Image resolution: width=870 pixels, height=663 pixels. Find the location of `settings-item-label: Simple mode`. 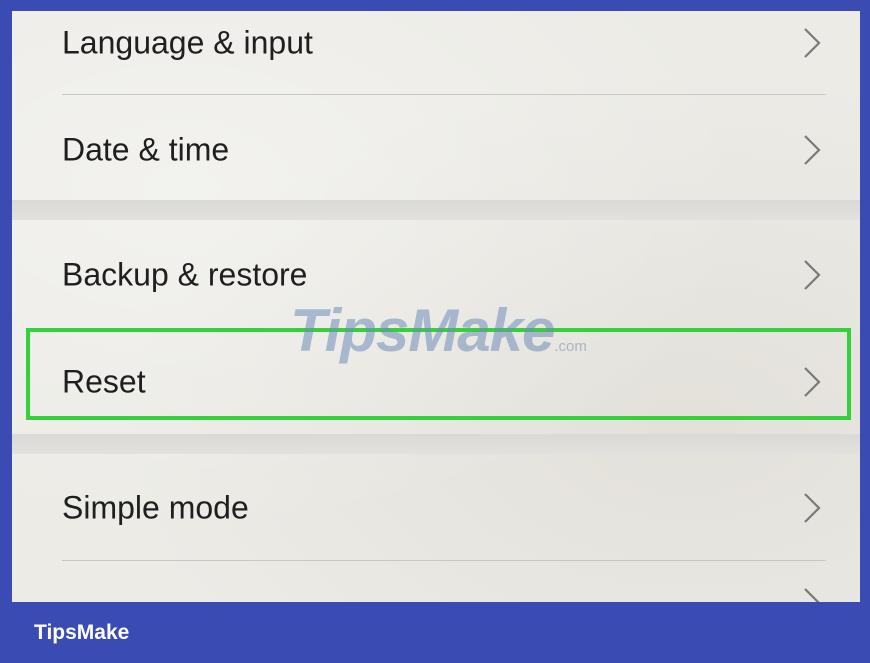

settings-item-label: Simple mode is located at coordinates (155, 507).